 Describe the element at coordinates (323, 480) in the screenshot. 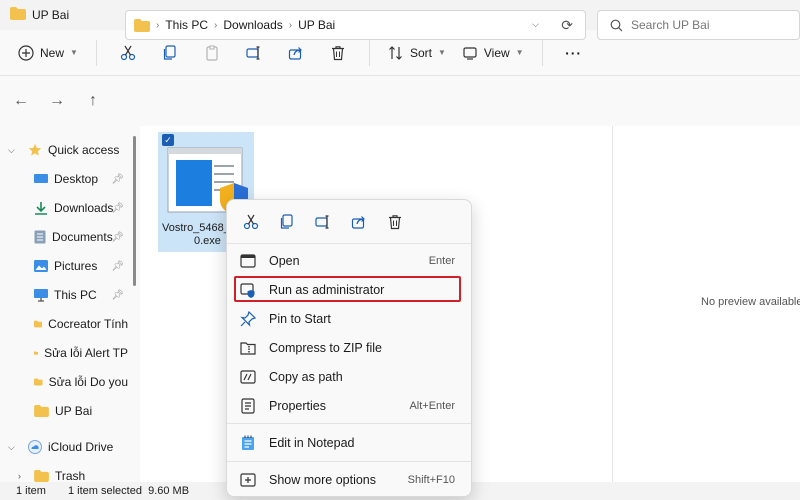

I see `ctx-item-label: Show more options` at that location.